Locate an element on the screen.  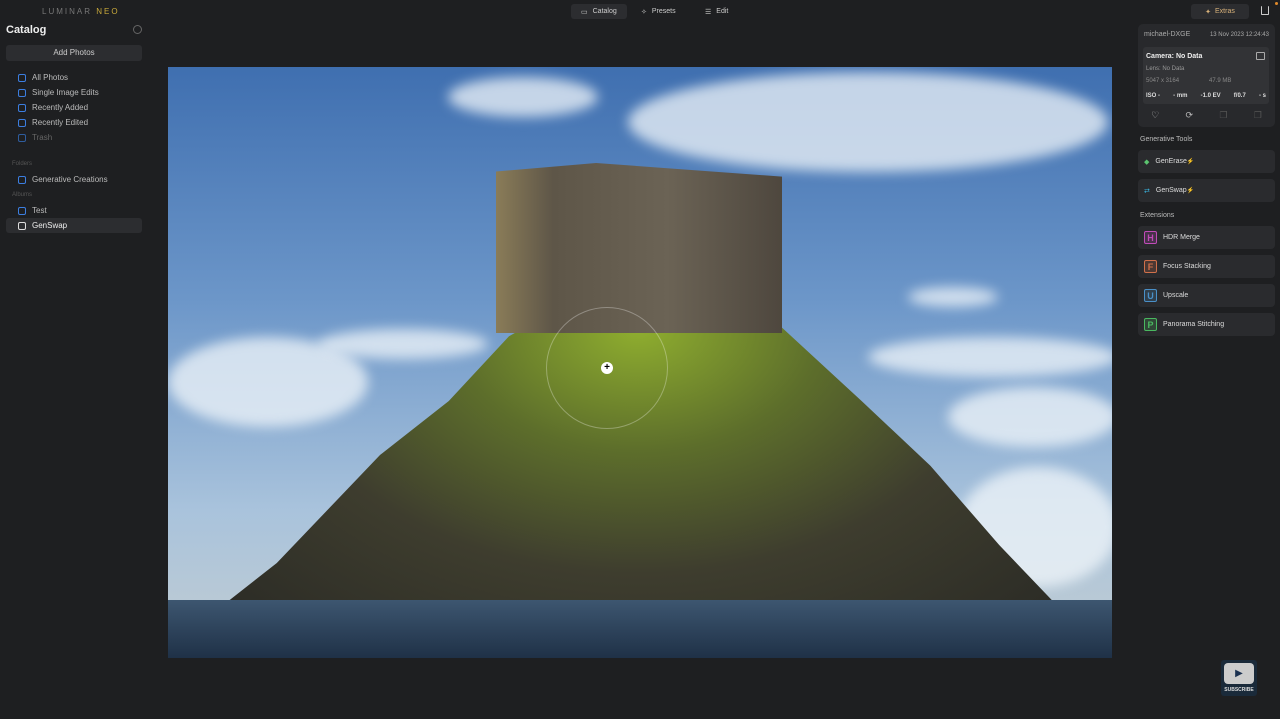
youtube-subscribe-button: ▶ SUBSCRIBE is located at coordinates (1239, 678).